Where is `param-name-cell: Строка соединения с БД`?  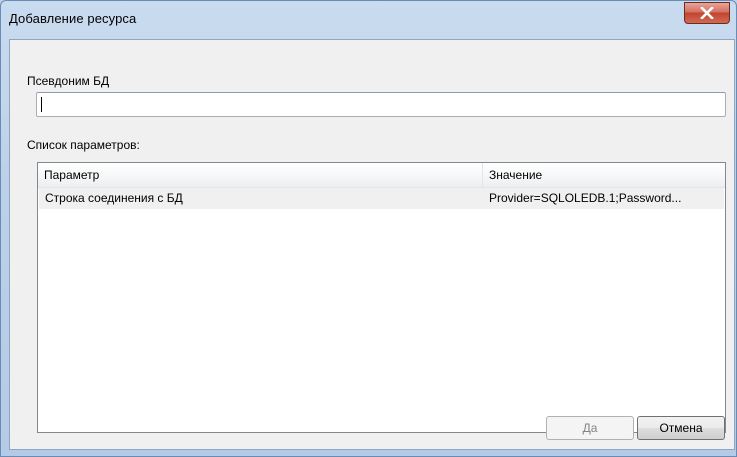 param-name-cell: Строка соединения с БД is located at coordinates (114, 198).